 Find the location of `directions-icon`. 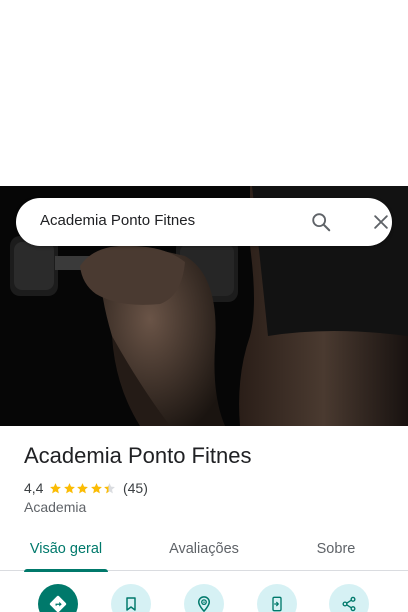

directions-icon is located at coordinates (58, 603).